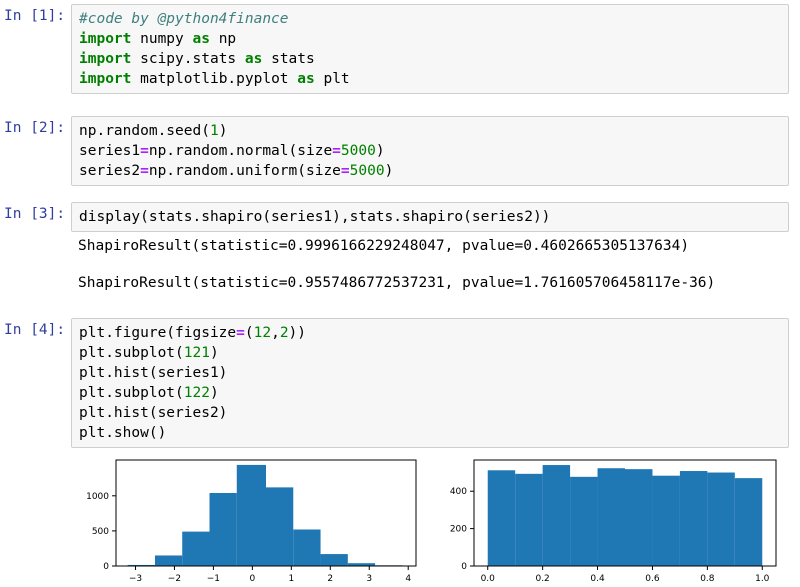  I want to click on x-tick-label: −2, so click(174, 579).